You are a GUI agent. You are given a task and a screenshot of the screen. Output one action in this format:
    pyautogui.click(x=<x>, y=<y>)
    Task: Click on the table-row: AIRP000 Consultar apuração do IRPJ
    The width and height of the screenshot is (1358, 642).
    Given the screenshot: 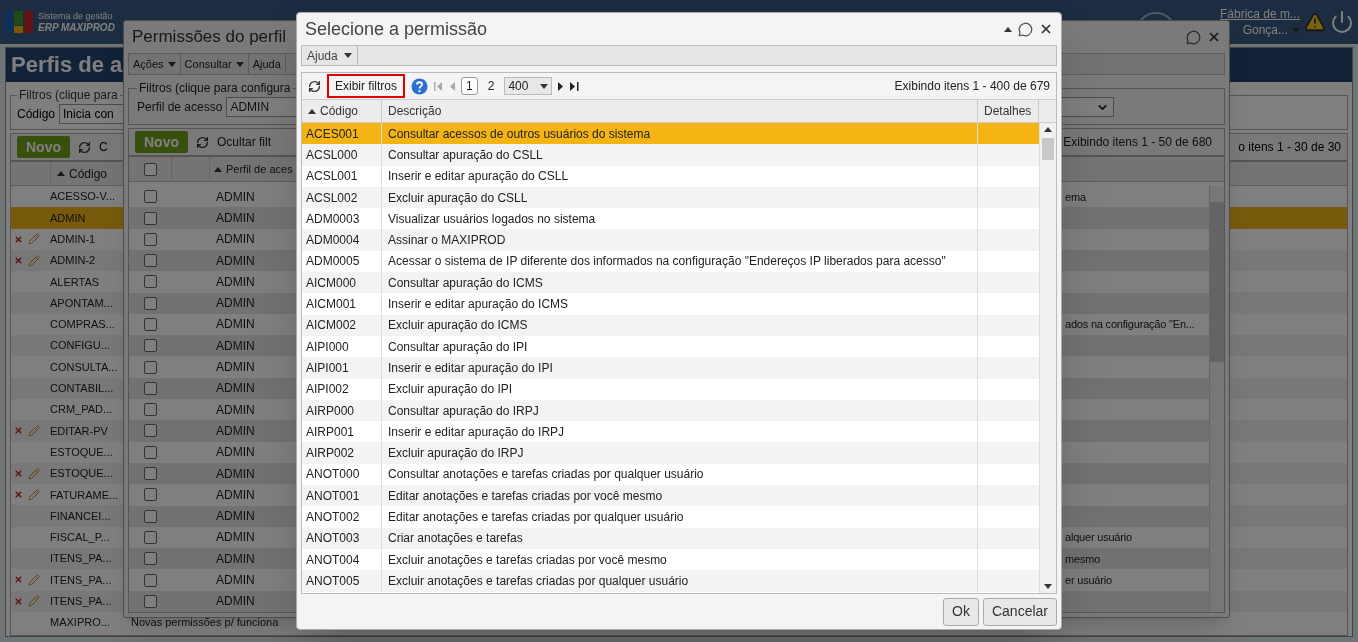 What is the action you would take?
    pyautogui.click(x=670, y=410)
    